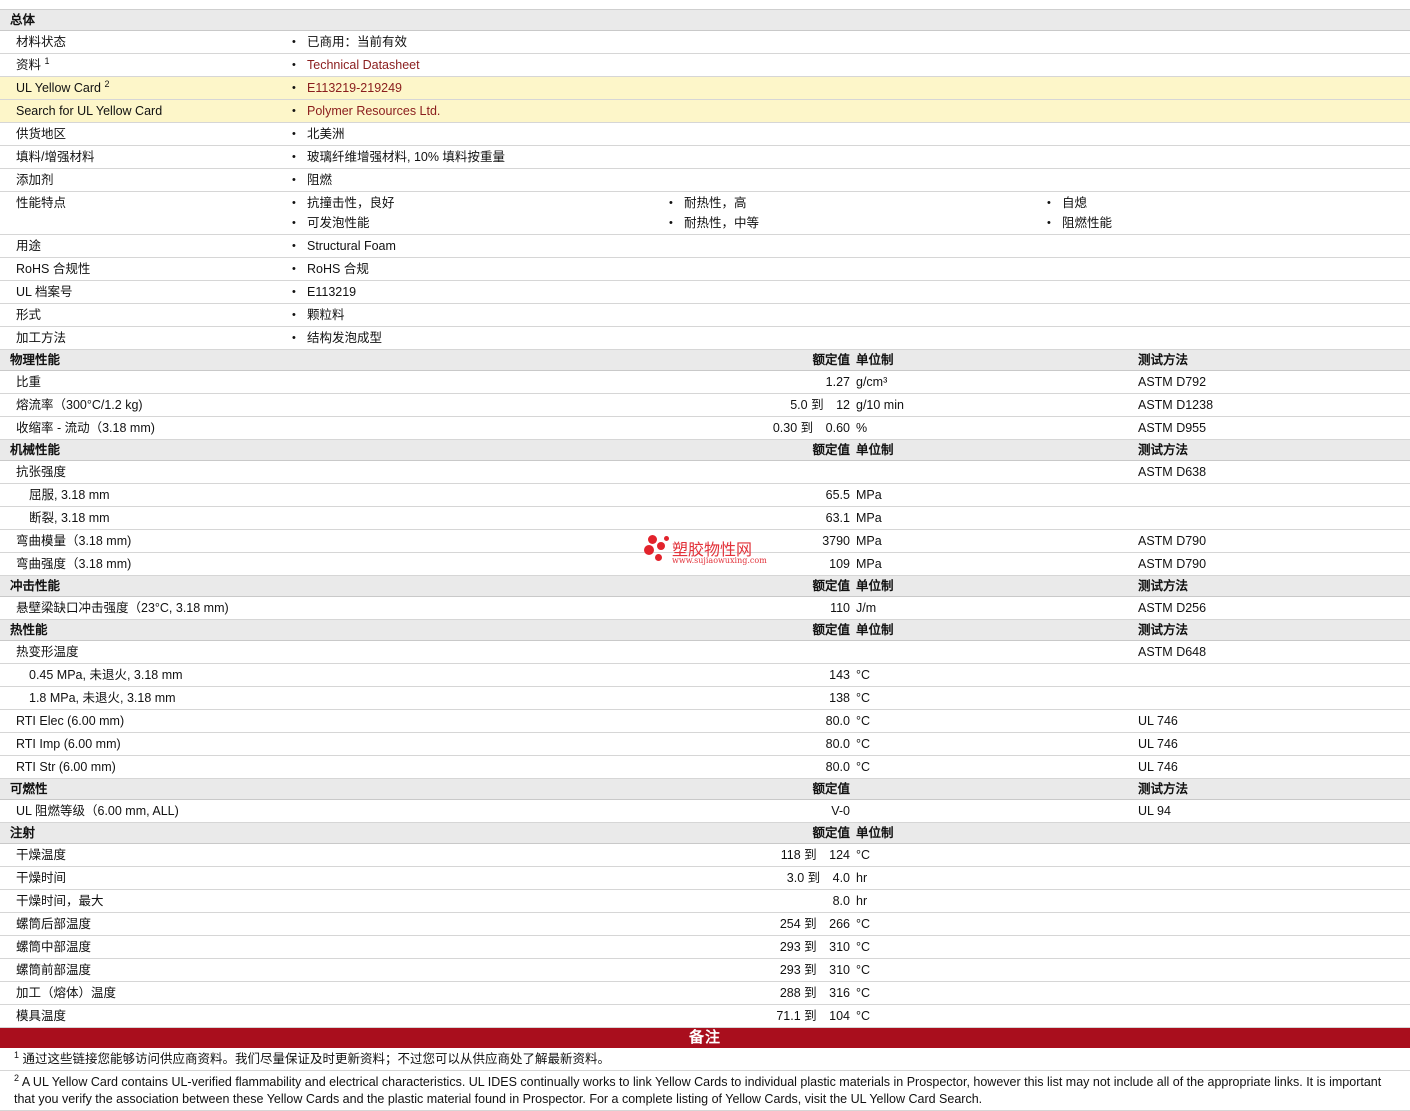 This screenshot has height=1111, width=1410. Describe the element at coordinates (44, 292) in the screenshot. I see `row-label: UL 档案号` at that location.